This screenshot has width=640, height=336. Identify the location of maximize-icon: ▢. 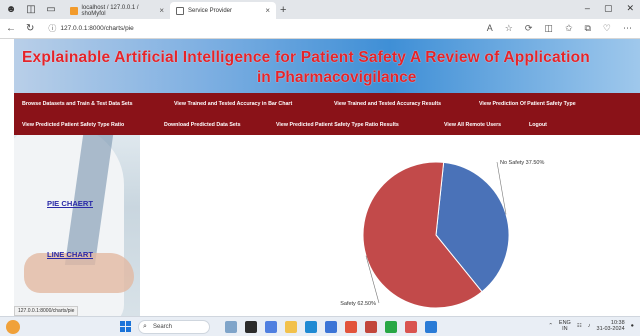
(608, 8).